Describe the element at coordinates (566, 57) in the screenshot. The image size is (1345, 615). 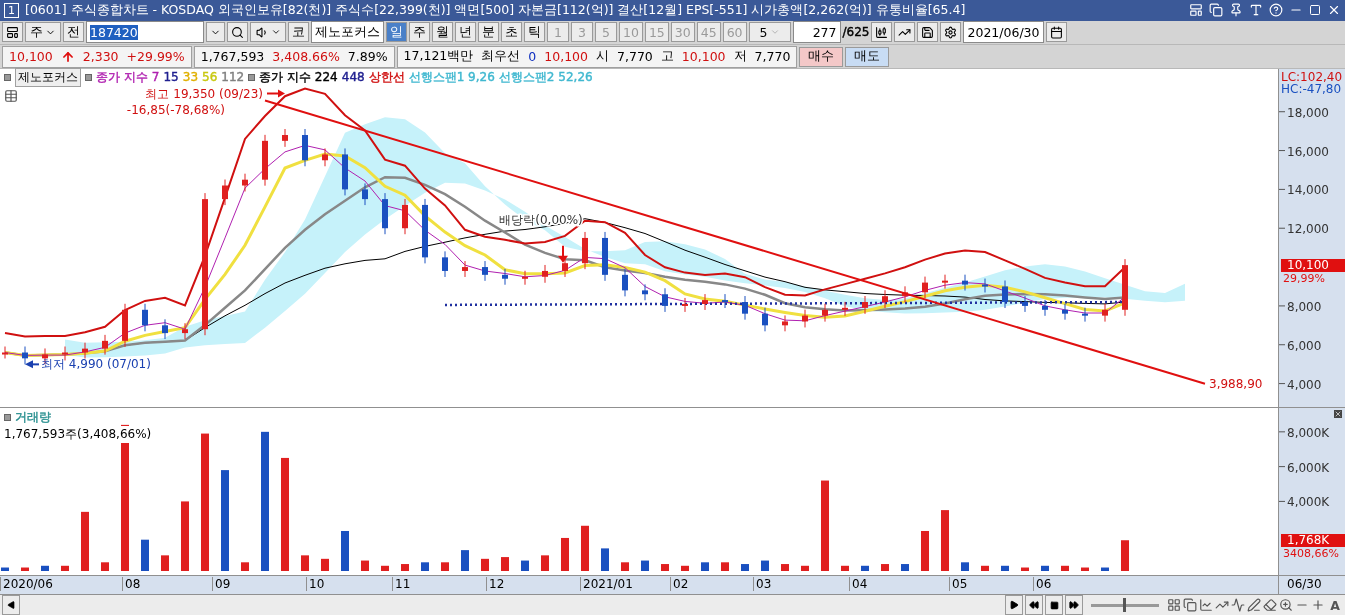
I see `quote-value: 10,100` at that location.